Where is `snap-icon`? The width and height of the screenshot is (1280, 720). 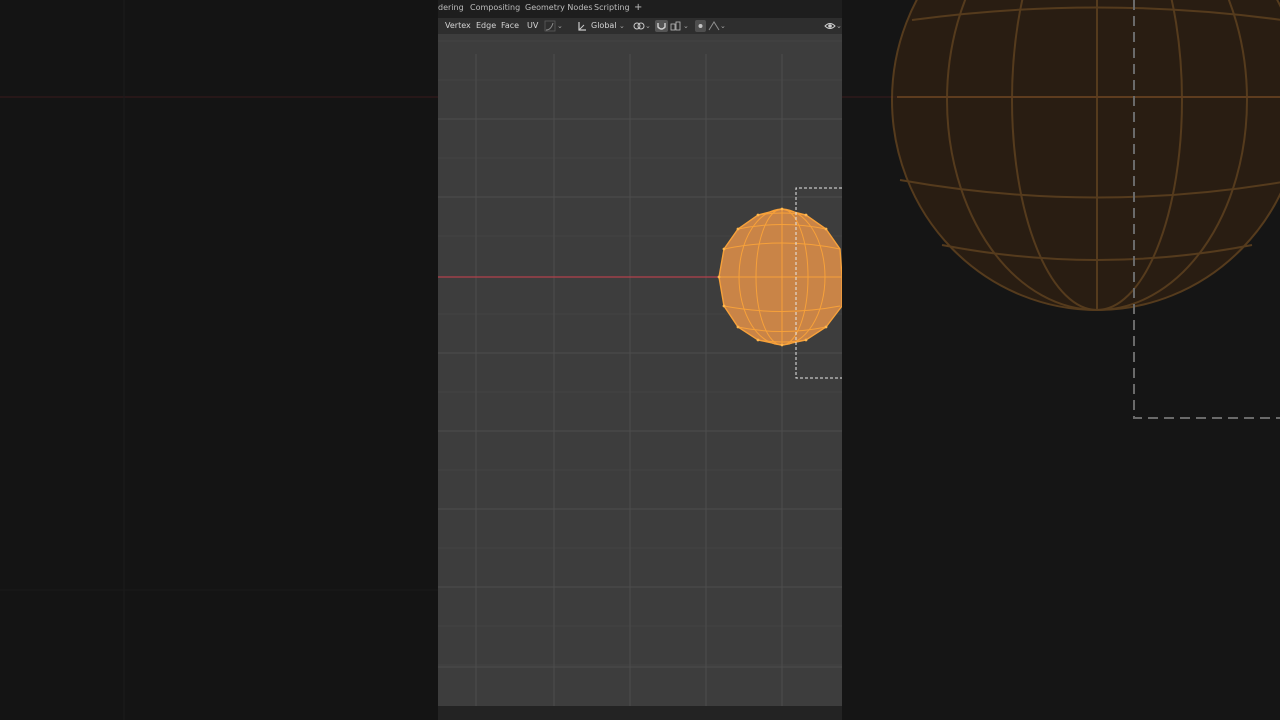
snap-icon is located at coordinates (676, 26).